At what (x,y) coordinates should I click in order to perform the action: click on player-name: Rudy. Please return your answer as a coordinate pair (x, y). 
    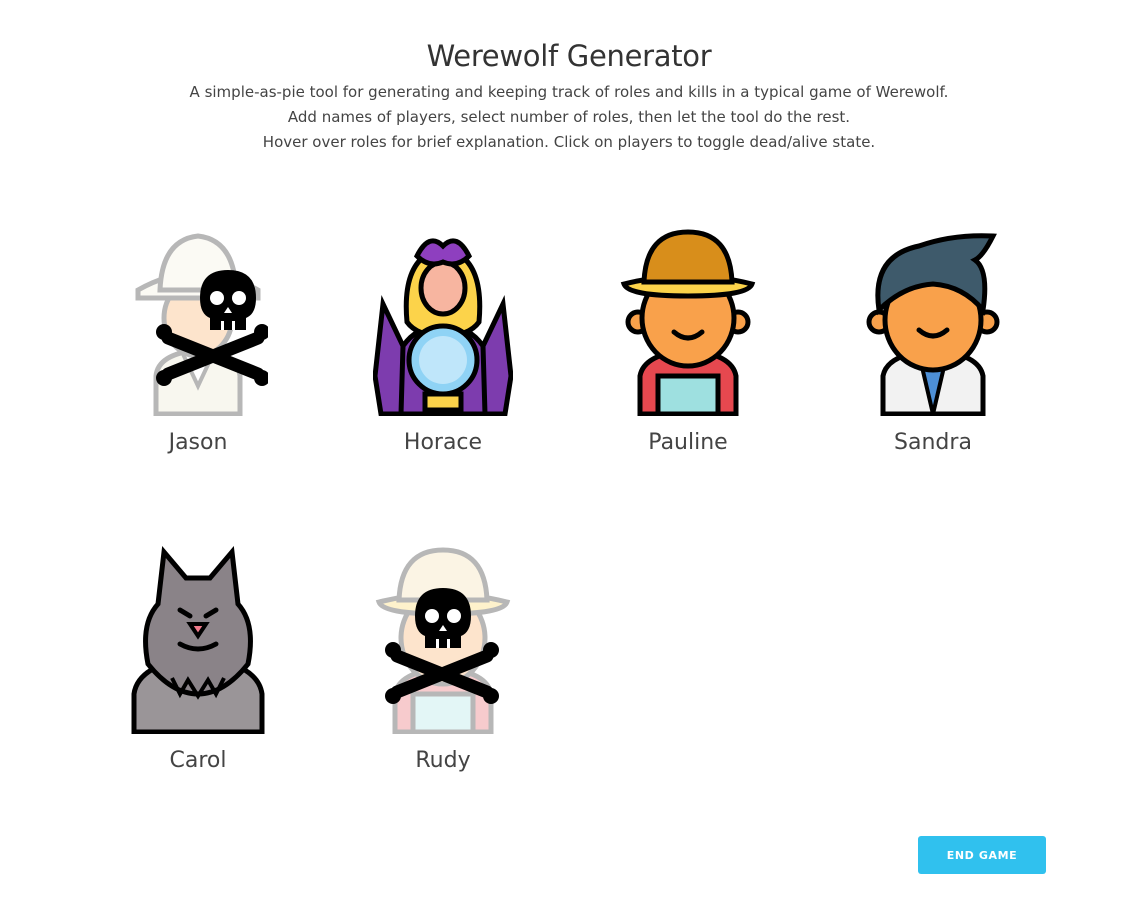
    Looking at the image, I should click on (443, 760).